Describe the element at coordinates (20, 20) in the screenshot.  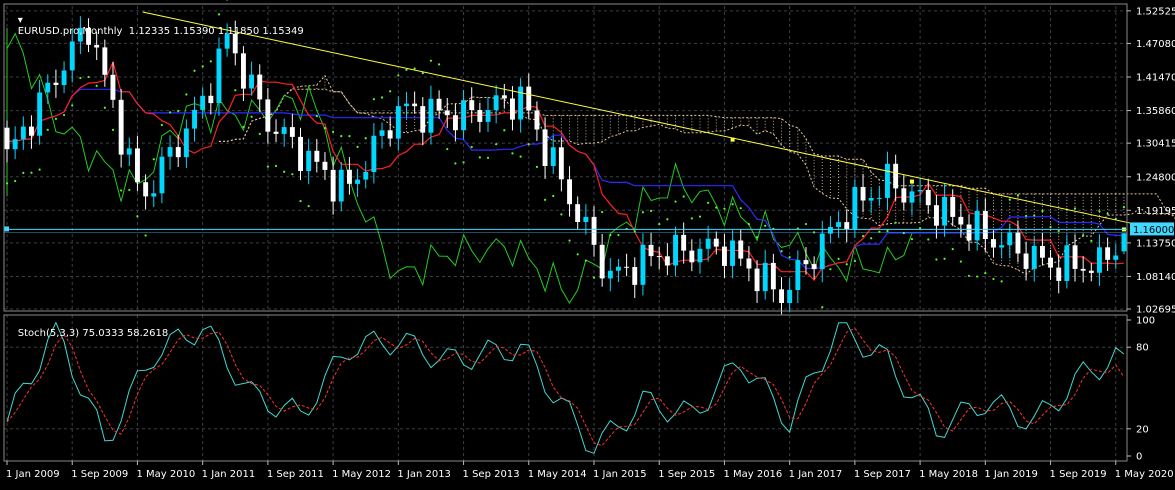
I see `collapse-triangle-icon: ▾` at that location.